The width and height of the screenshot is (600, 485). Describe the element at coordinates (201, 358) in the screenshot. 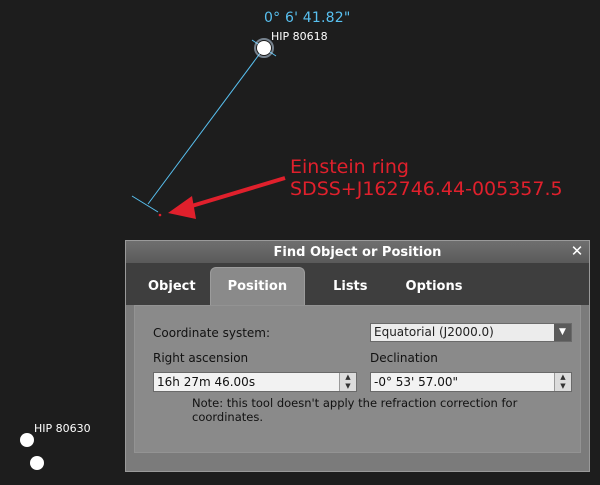

I see `ra-label: Right ascension` at that location.